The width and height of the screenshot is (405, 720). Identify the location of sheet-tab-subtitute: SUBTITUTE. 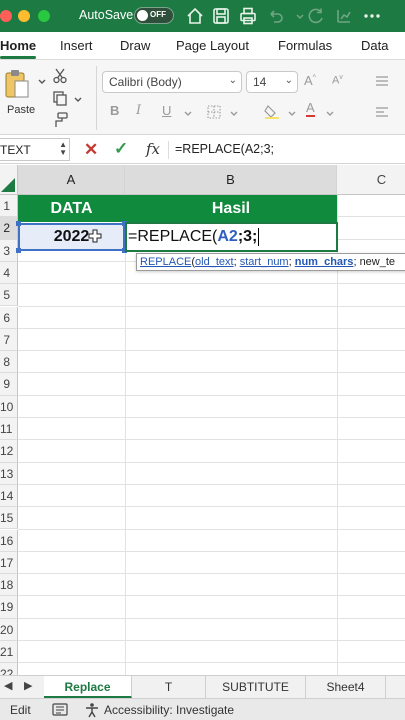
(256, 687).